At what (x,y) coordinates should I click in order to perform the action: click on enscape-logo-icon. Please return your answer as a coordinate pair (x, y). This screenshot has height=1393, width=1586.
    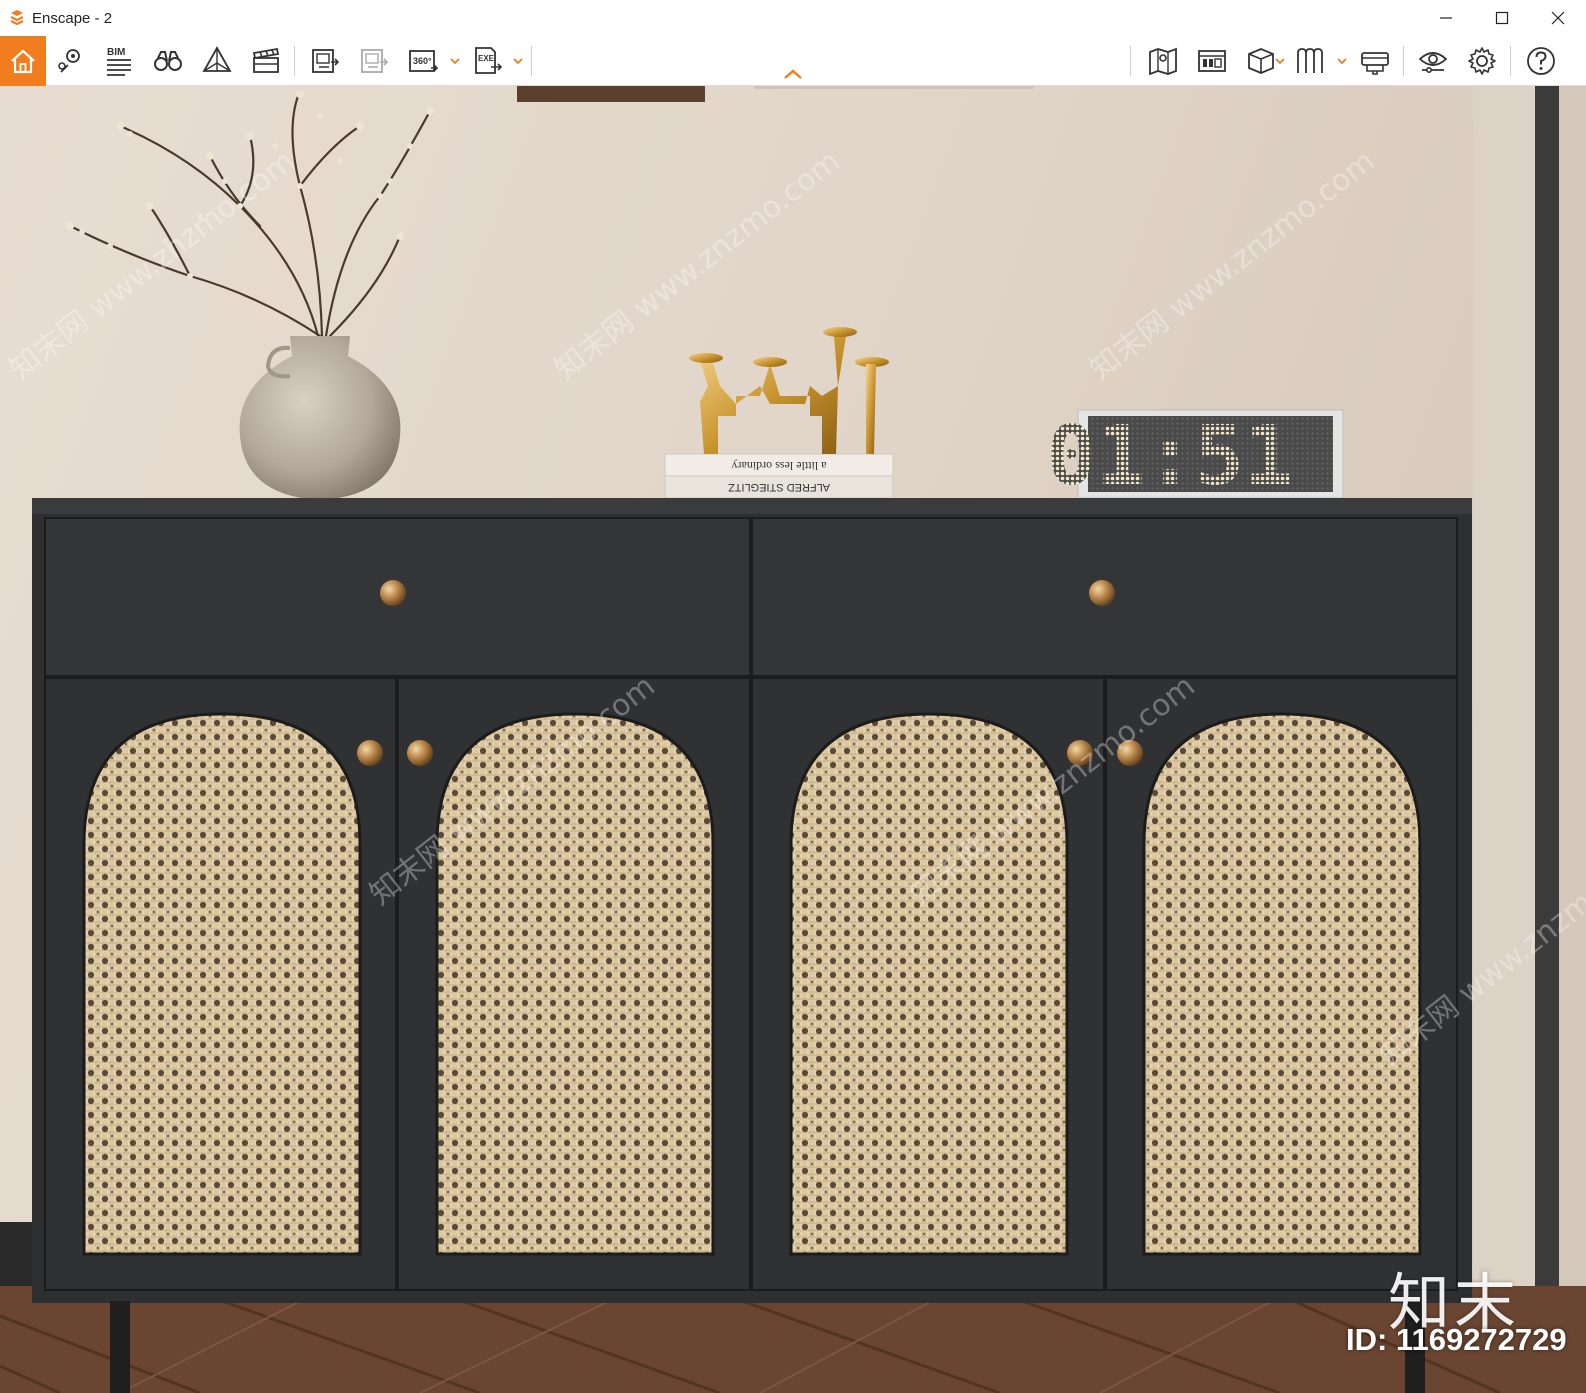
    Looking at the image, I should click on (17, 18).